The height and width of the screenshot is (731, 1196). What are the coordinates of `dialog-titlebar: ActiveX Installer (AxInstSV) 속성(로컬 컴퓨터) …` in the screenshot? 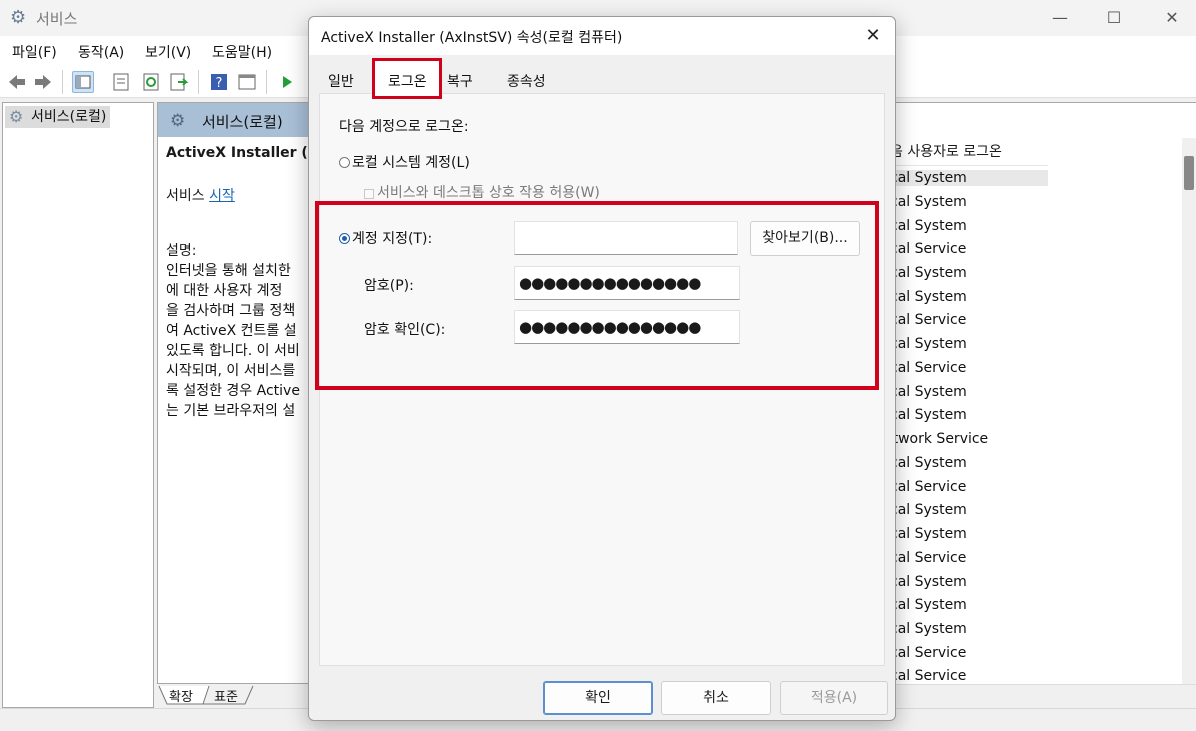 It's located at (602, 36).